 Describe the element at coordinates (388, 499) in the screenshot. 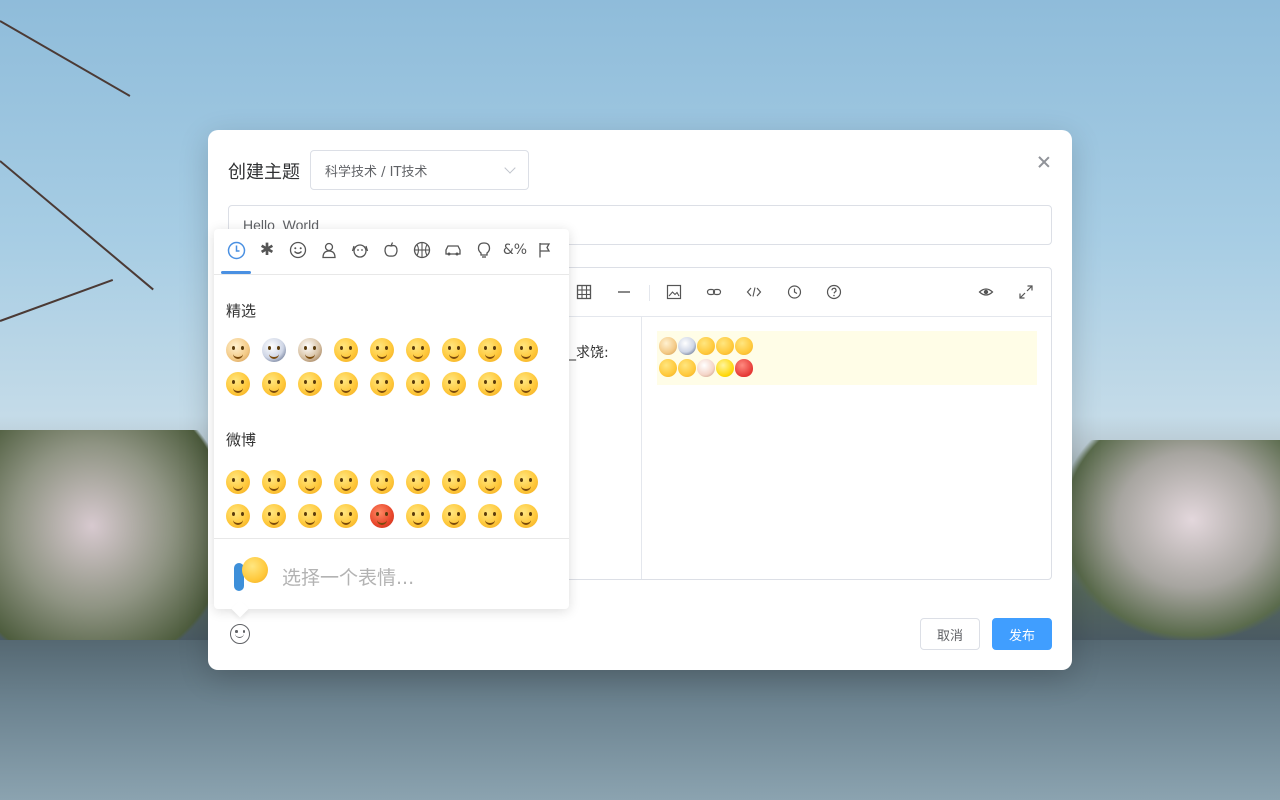

I see `emoji-grid-weibo` at that location.